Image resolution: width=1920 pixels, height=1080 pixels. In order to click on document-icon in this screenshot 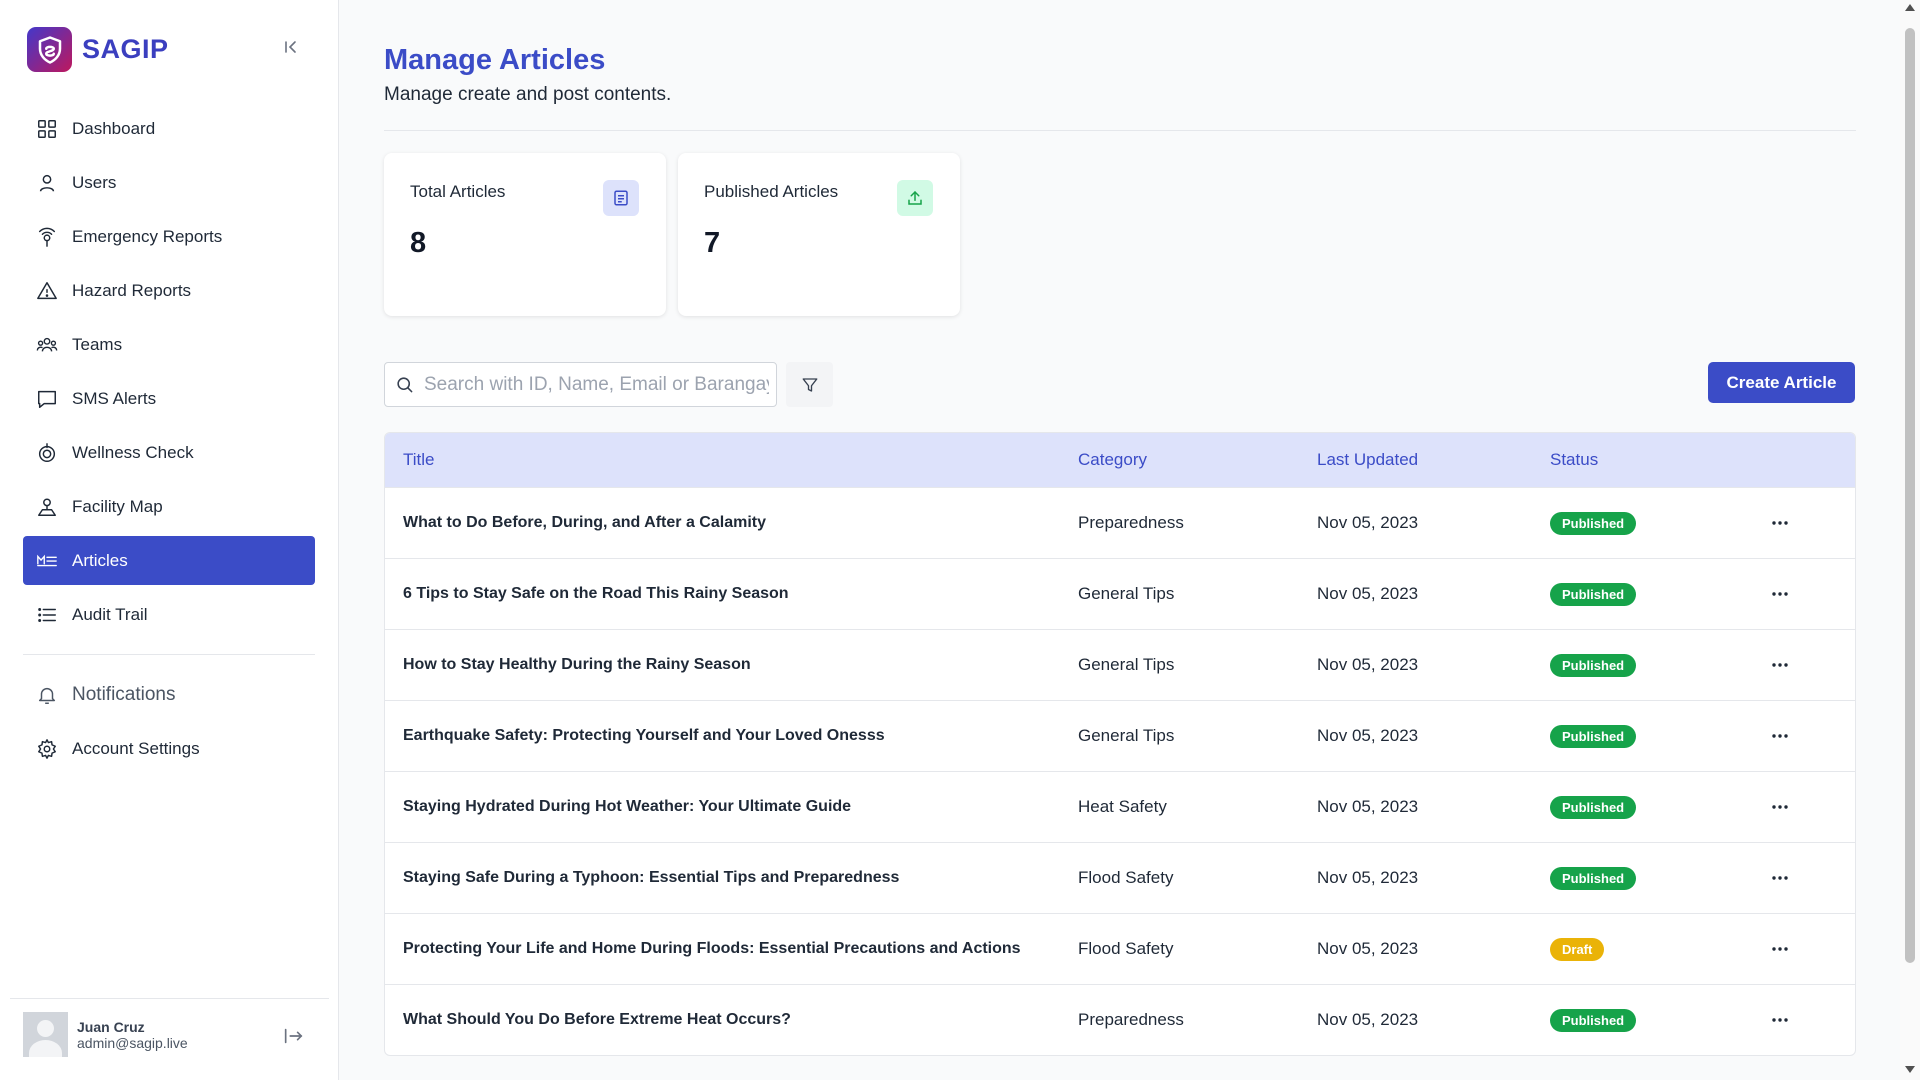, I will do `click(621, 198)`.